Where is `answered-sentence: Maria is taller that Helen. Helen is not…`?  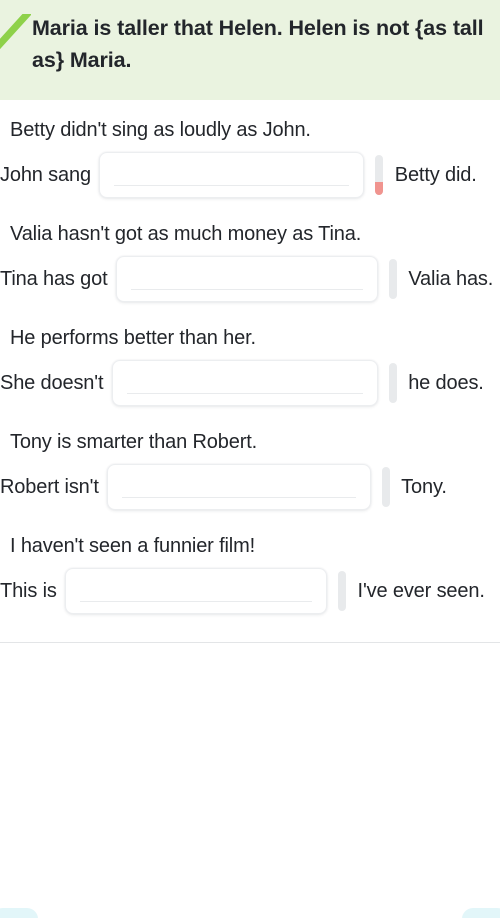
answered-sentence: Maria is taller that Helen. Helen is not… is located at coordinates (261, 44).